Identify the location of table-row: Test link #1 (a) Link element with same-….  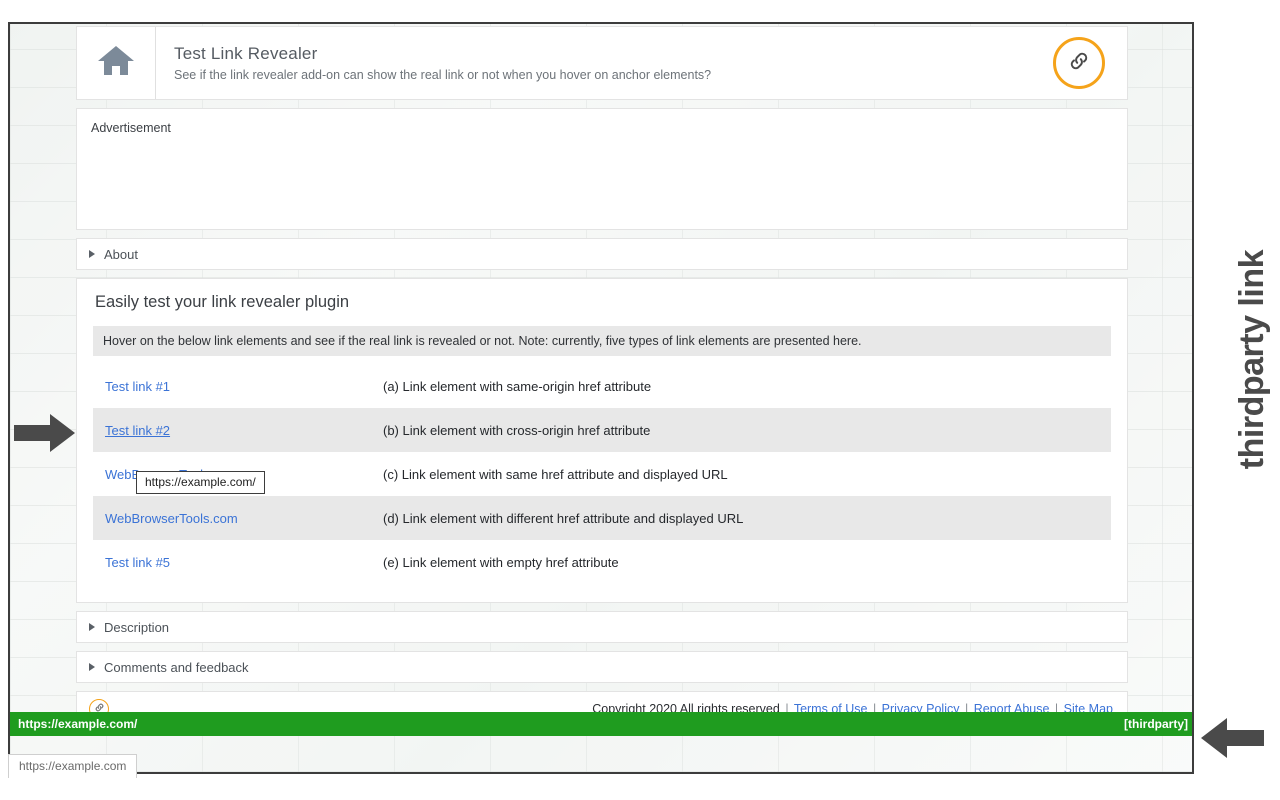
(602, 386).